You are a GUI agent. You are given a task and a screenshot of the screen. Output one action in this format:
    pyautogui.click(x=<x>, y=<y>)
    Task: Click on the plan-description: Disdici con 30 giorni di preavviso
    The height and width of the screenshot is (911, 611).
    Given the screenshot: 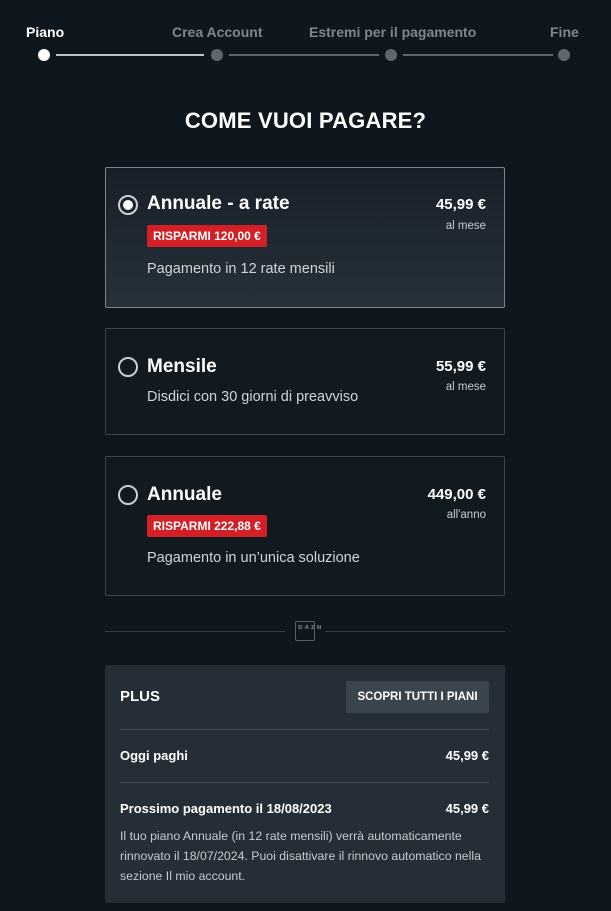 What is the action you would take?
    pyautogui.click(x=253, y=397)
    